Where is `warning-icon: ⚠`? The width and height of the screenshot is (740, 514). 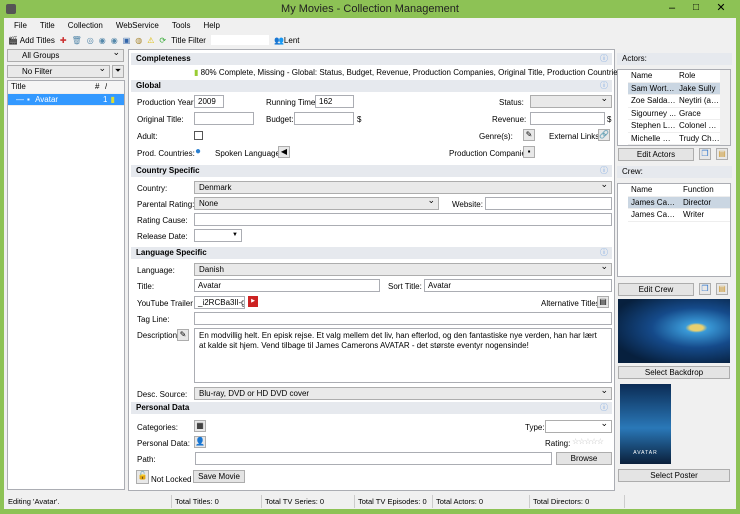 warning-icon: ⚠ is located at coordinates (150, 40).